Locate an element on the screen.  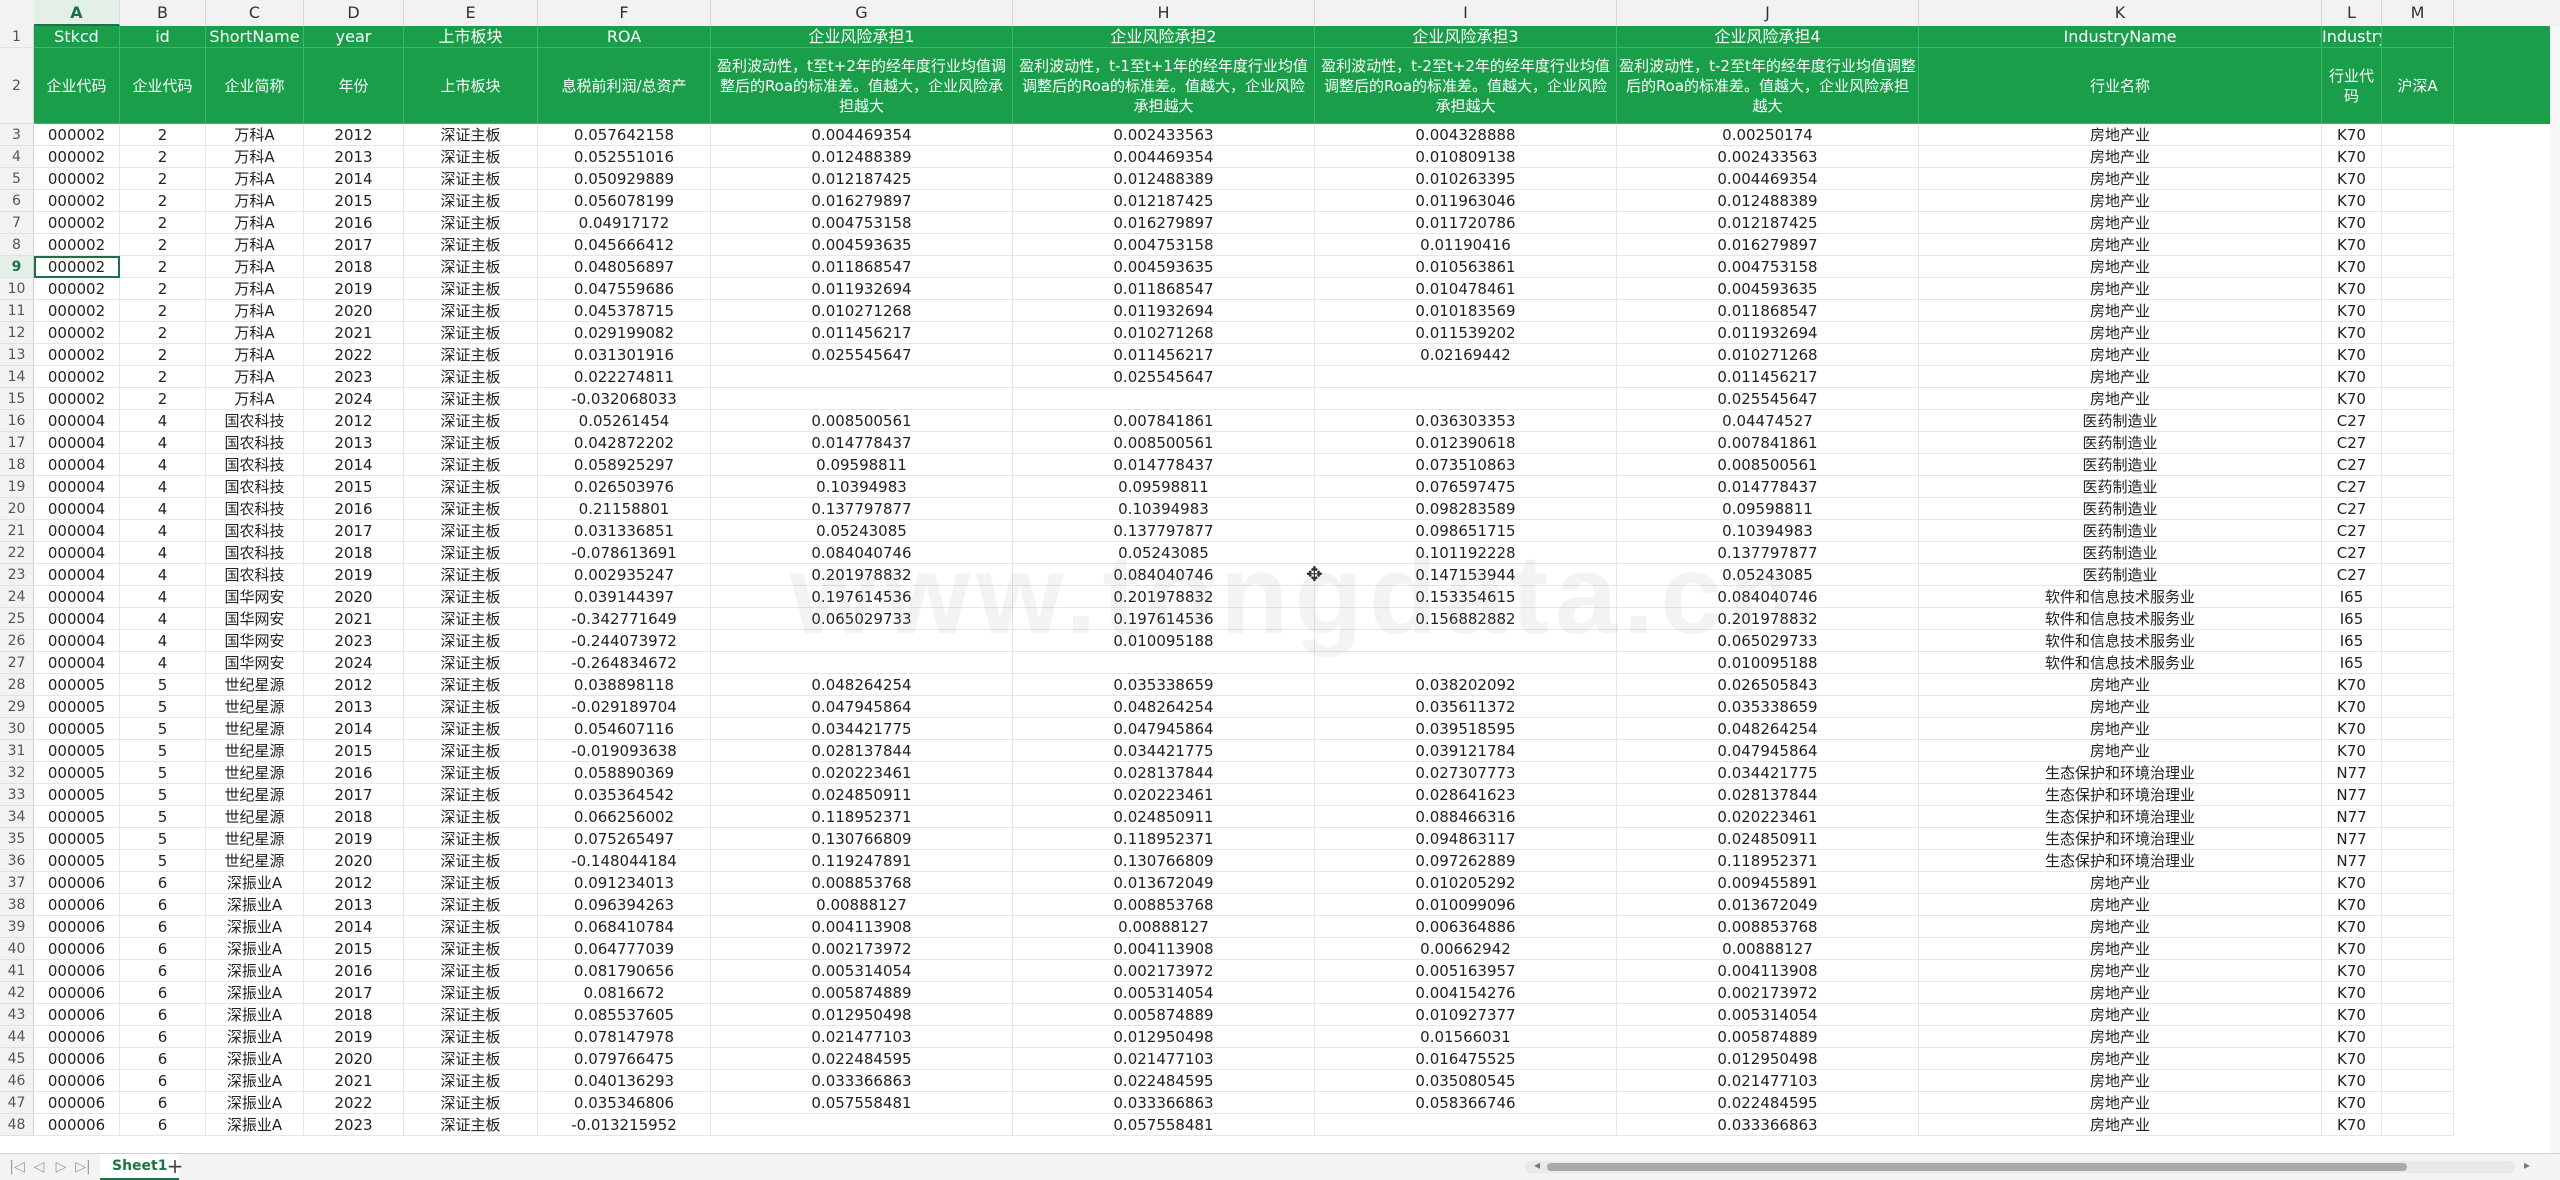
table-cell: 2012 is located at coordinates (354, 685).